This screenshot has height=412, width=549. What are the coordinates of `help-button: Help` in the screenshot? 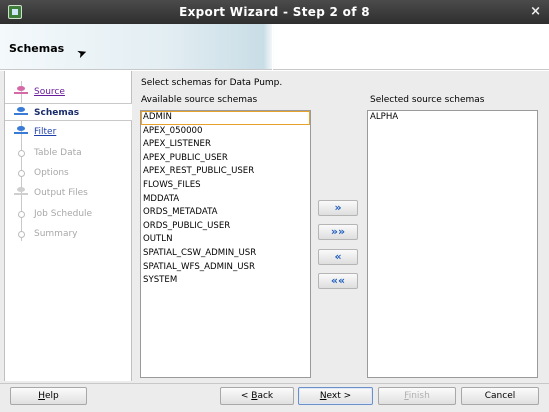 It's located at (48, 396).